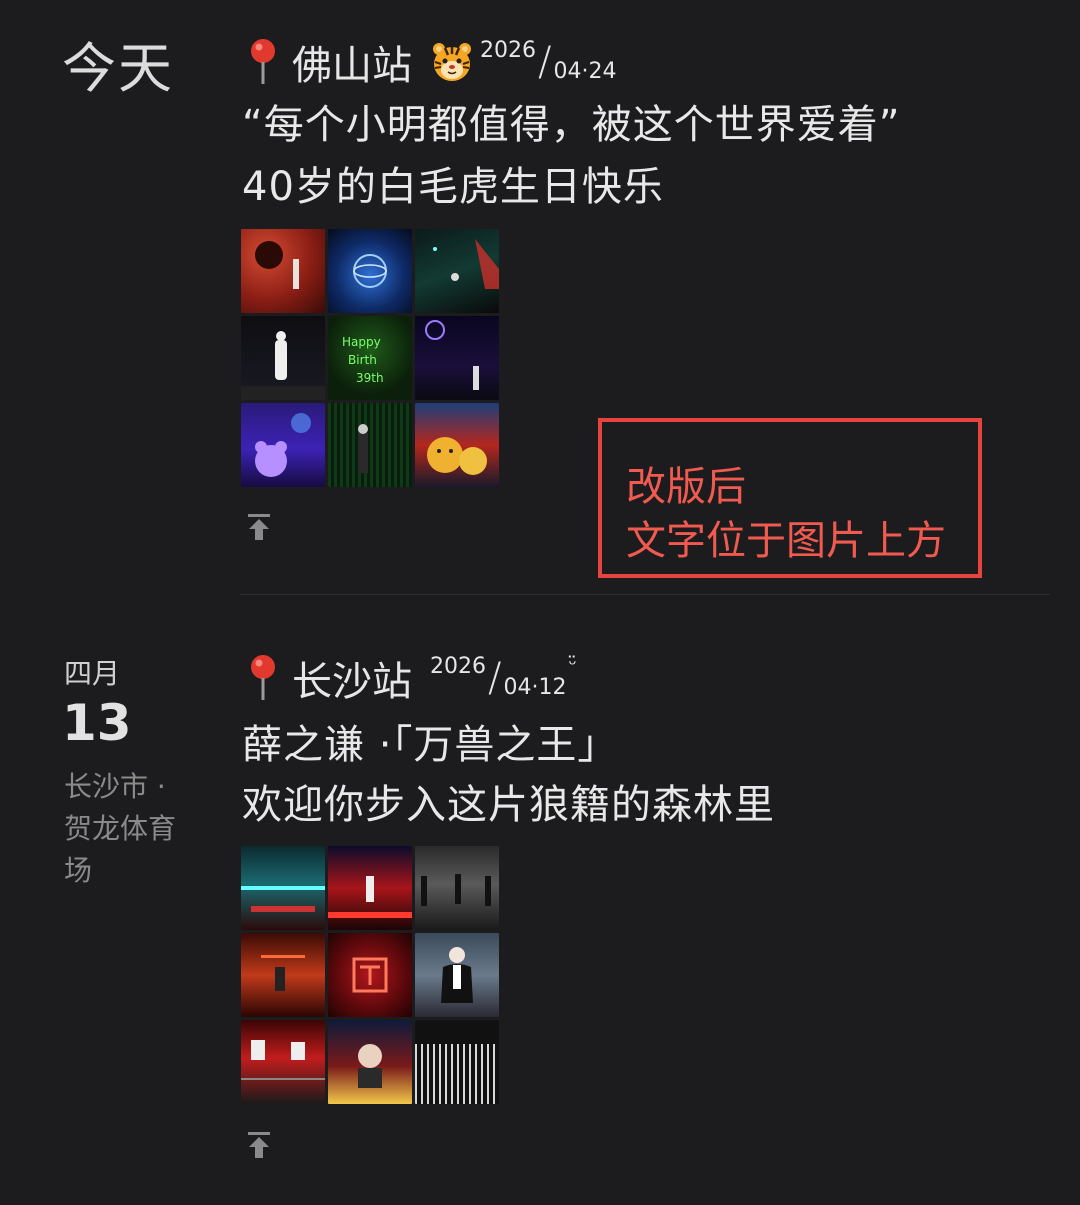 The image size is (1080, 1205). Describe the element at coordinates (457, 888) in the screenshot. I see `dark-stage-photo-icon` at that location.